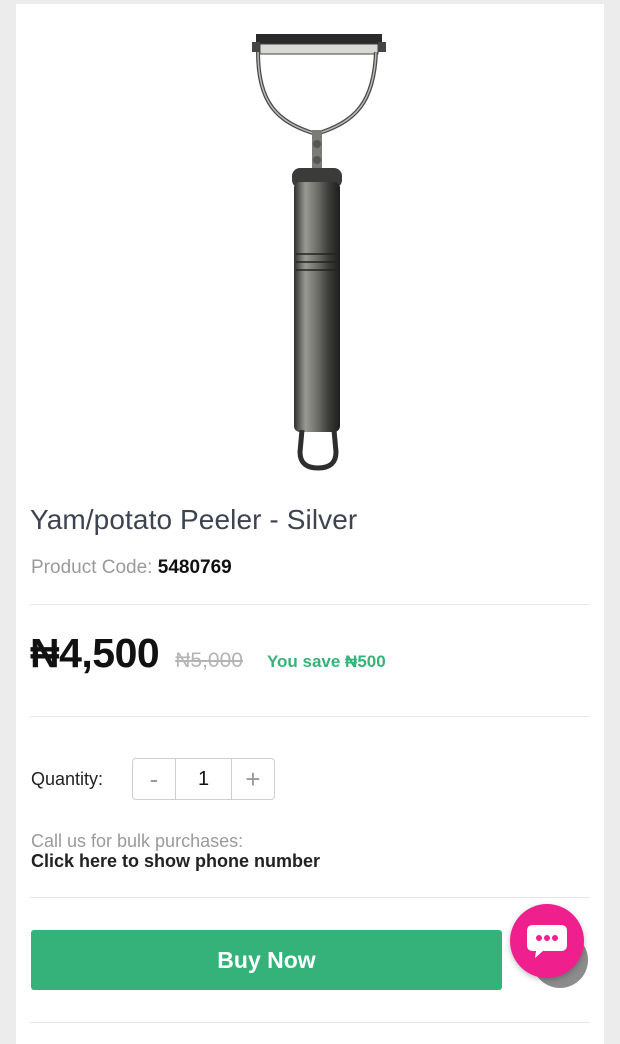 The width and height of the screenshot is (620, 1044). I want to click on old-price: ₦5,000, so click(209, 660).